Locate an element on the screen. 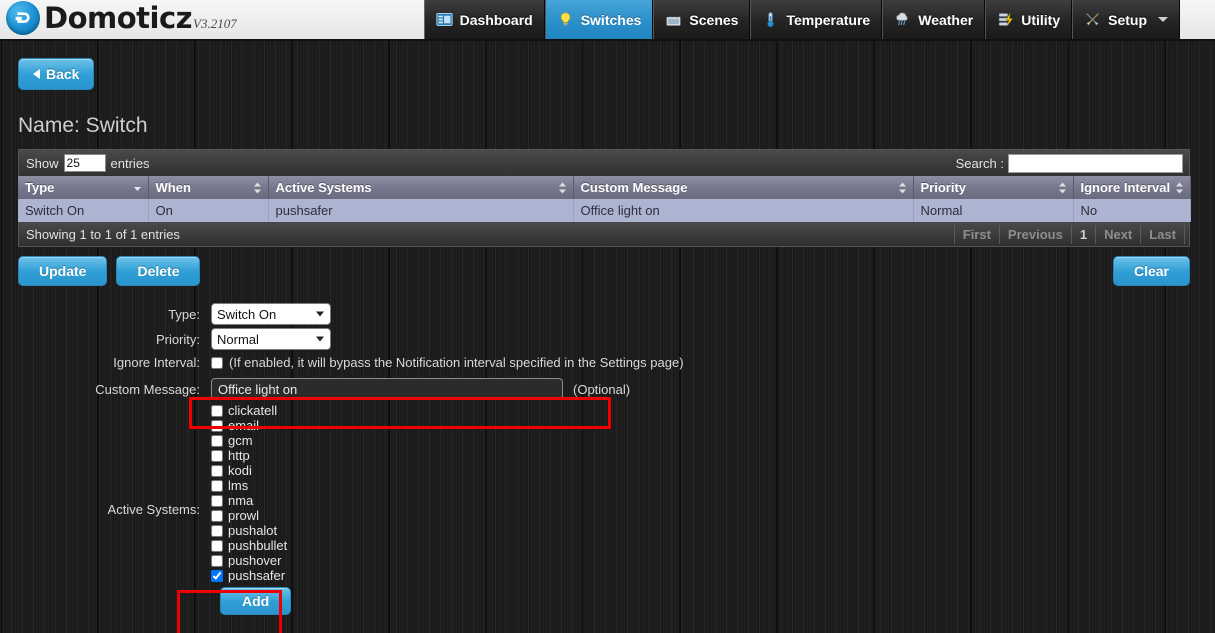 The image size is (1215, 633). table-toolbar: Show 25 entries Search : is located at coordinates (604, 162).